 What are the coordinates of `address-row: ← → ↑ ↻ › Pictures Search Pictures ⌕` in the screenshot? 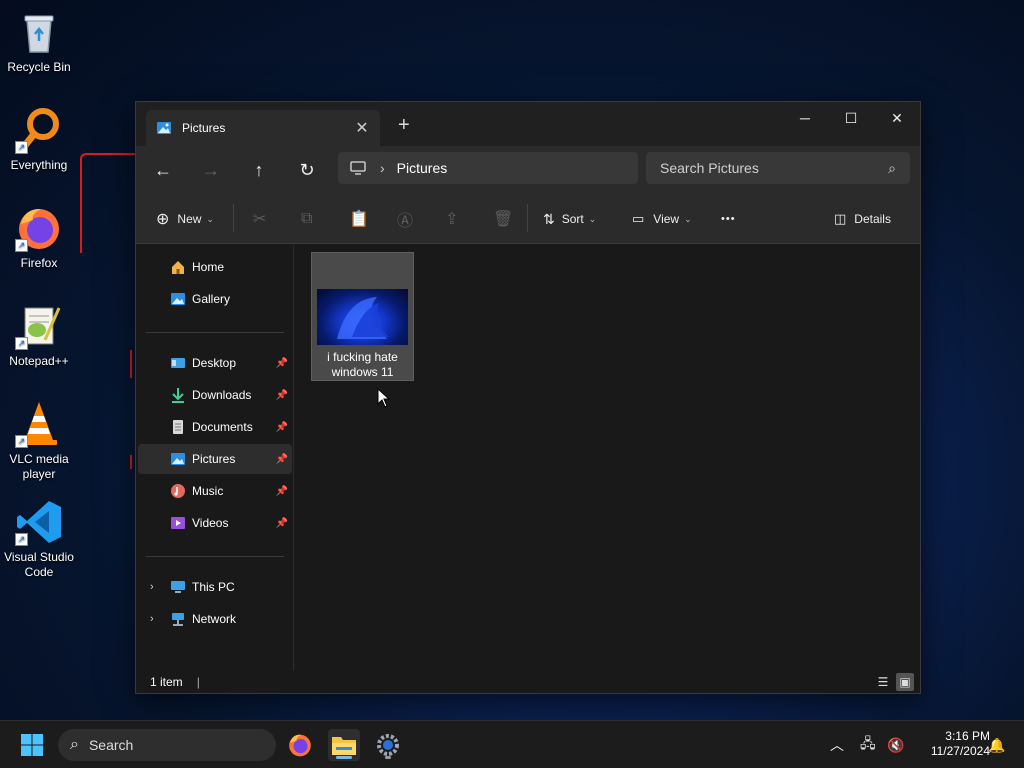 It's located at (528, 170).